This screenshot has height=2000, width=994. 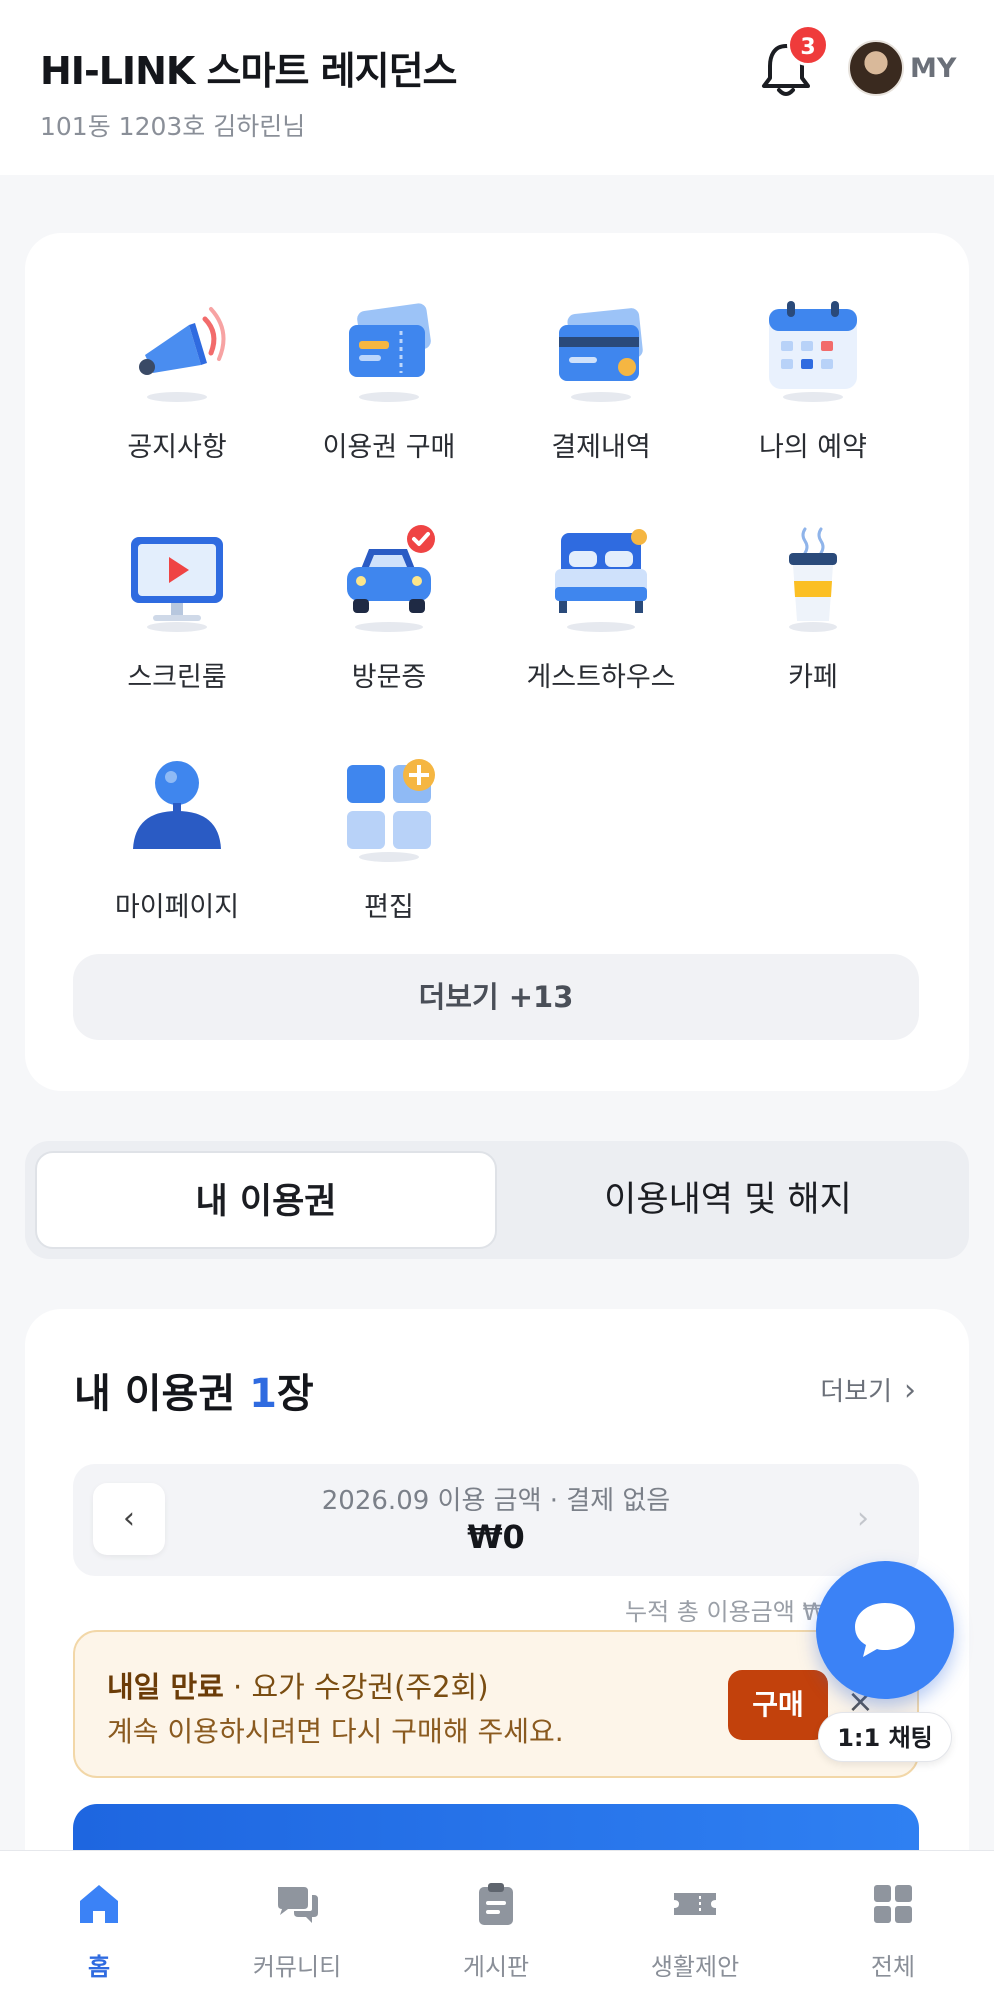 I want to click on menu-item-ticket-purchase: 이용권 구매, so click(x=389, y=395).